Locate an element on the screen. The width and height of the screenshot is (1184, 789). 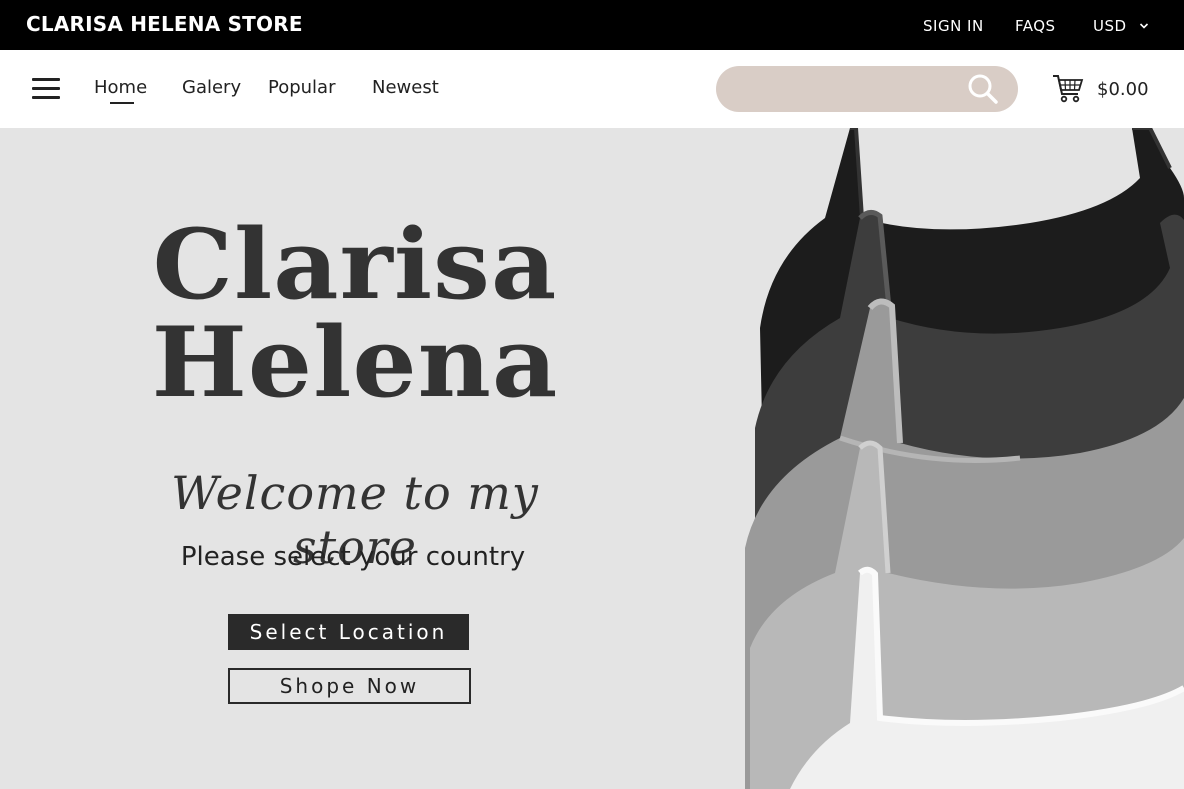
faqs-link: FAQS is located at coordinates (1035, 26).